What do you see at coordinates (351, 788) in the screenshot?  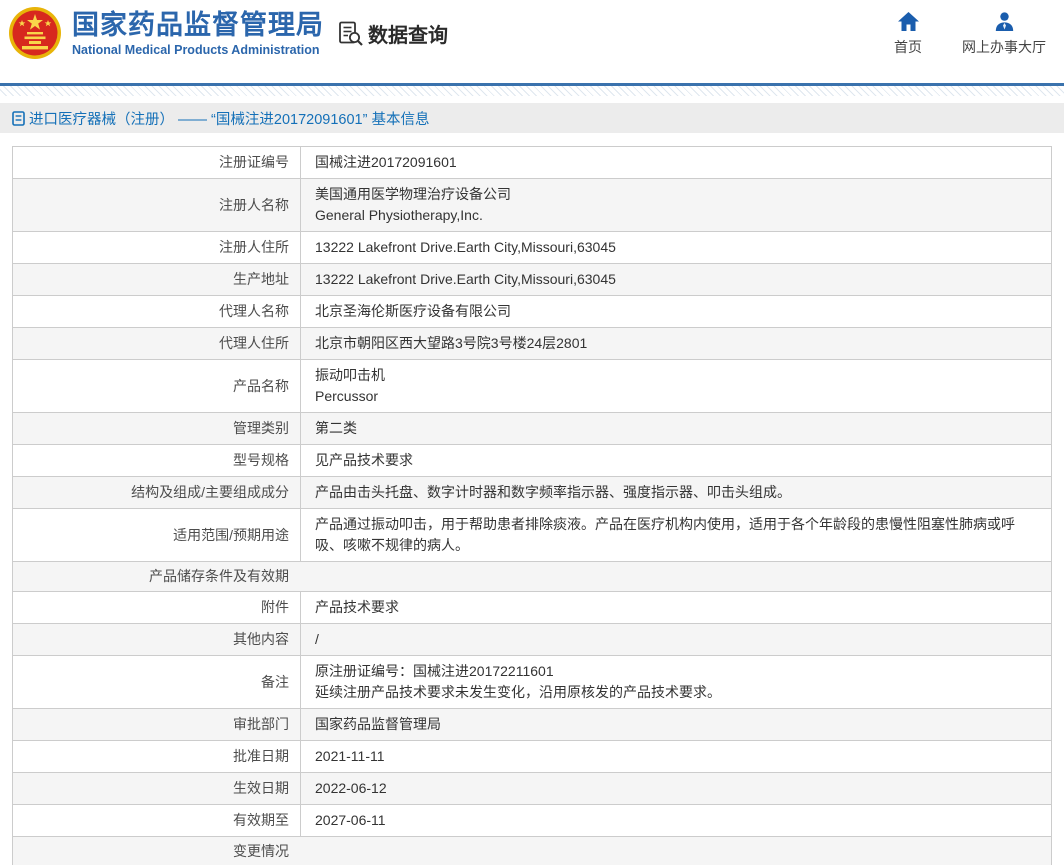 I see `row-value-line: 2022-06-12` at bounding box center [351, 788].